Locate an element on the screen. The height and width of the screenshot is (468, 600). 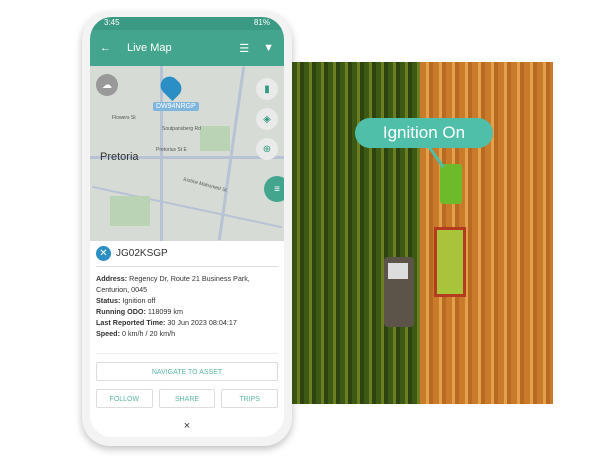
asset-header: ✕ JG02KSGP is located at coordinates (187, 254).